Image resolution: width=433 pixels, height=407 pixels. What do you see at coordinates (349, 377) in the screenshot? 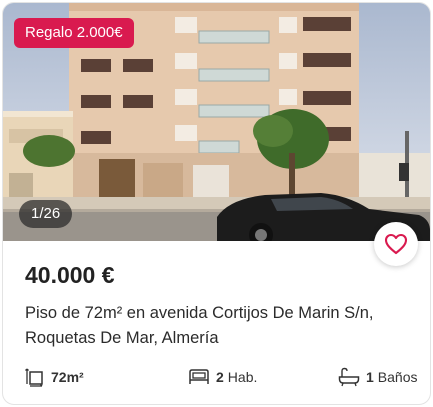
I see `bathtub-icon` at bounding box center [349, 377].